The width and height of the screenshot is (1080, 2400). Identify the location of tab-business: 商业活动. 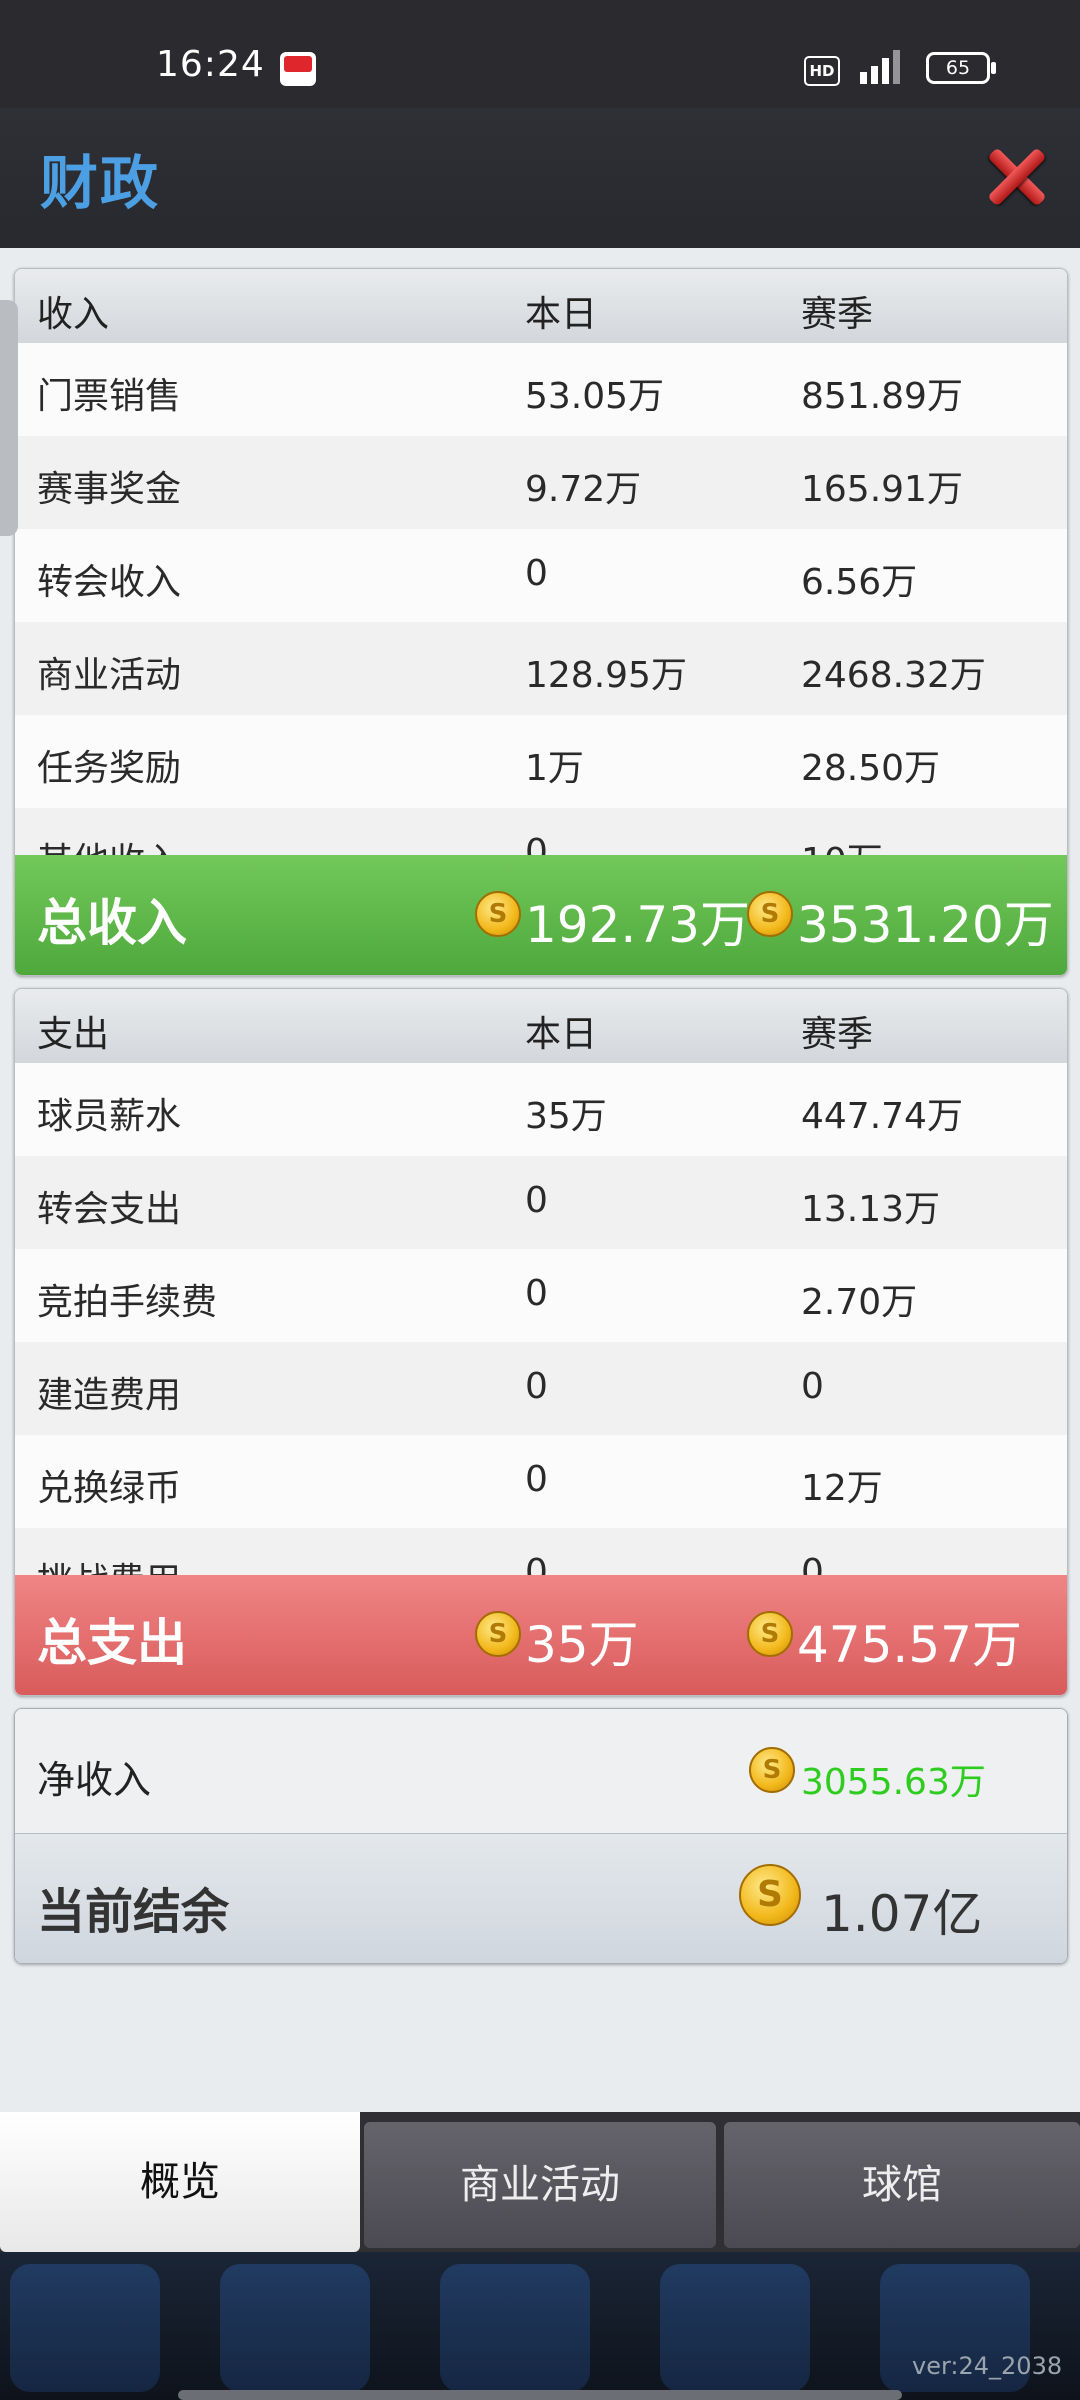
(540, 2185).